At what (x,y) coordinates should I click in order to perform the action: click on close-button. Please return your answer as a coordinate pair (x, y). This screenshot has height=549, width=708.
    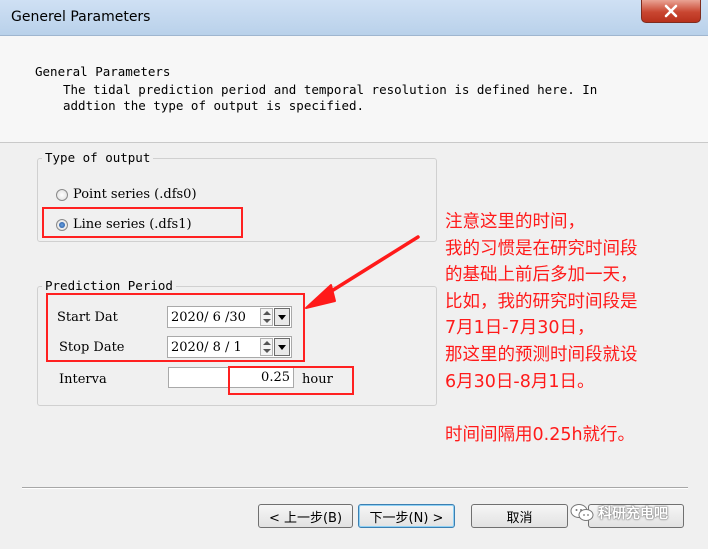
    Looking at the image, I should click on (671, 11).